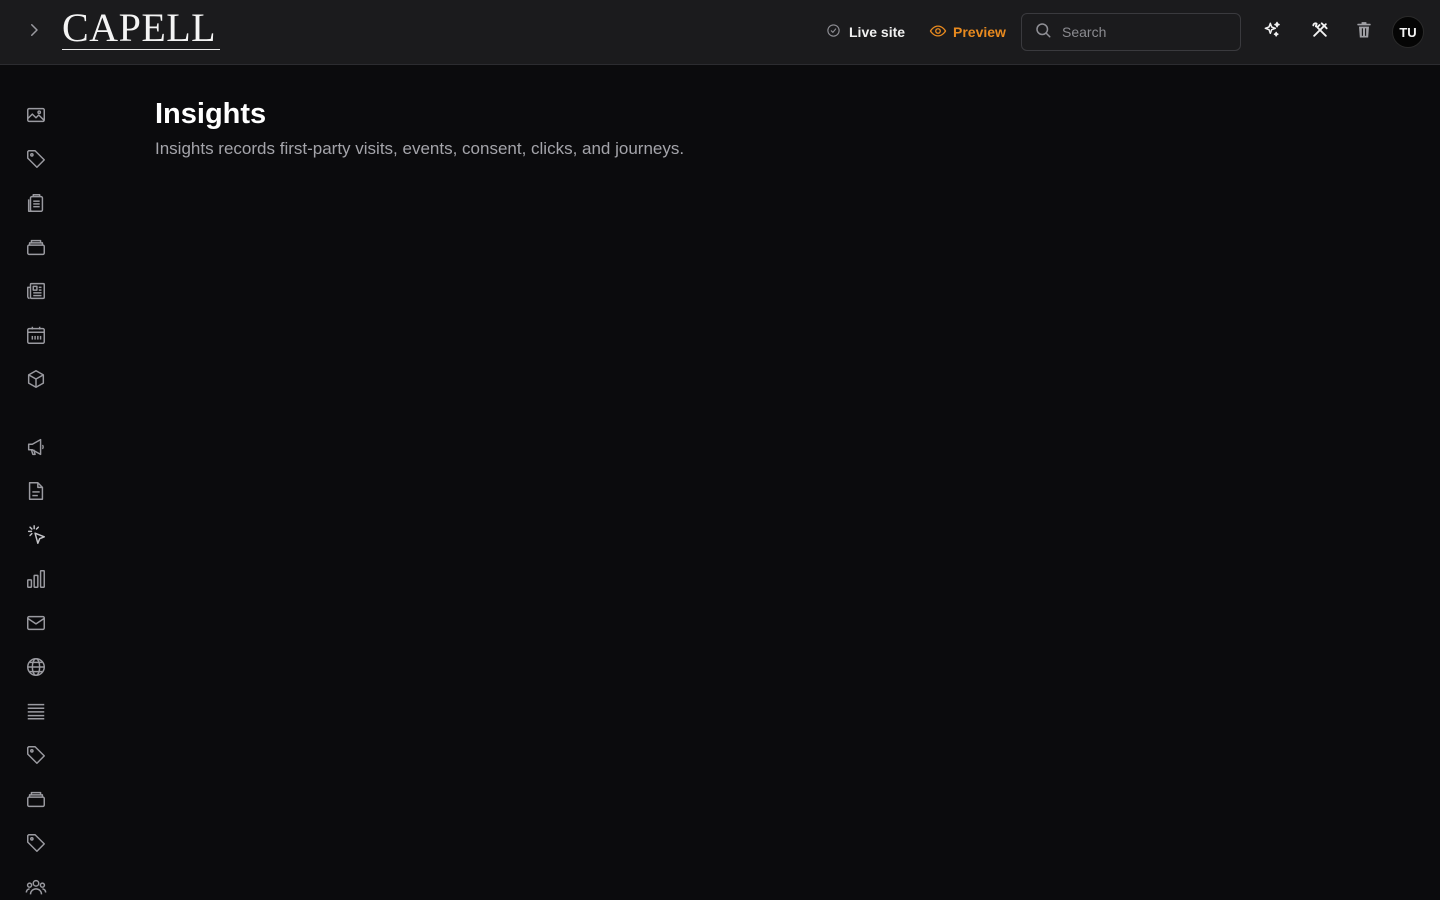  I want to click on avatar-initials: TU, so click(1408, 32).